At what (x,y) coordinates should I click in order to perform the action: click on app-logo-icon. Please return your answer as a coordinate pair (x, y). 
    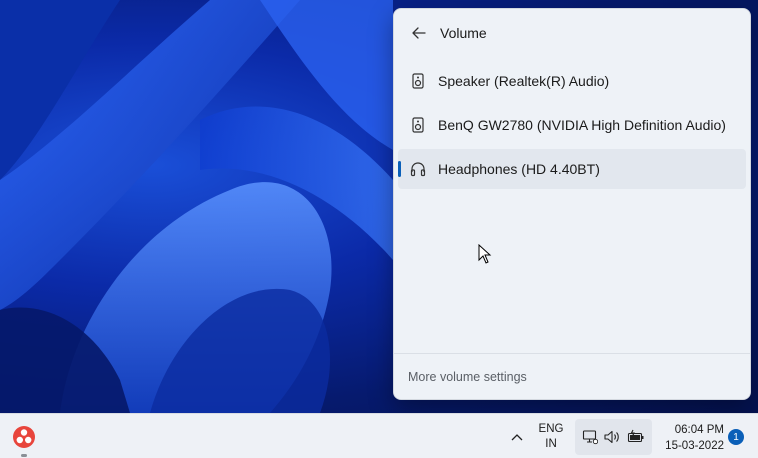
    Looking at the image, I should click on (24, 437).